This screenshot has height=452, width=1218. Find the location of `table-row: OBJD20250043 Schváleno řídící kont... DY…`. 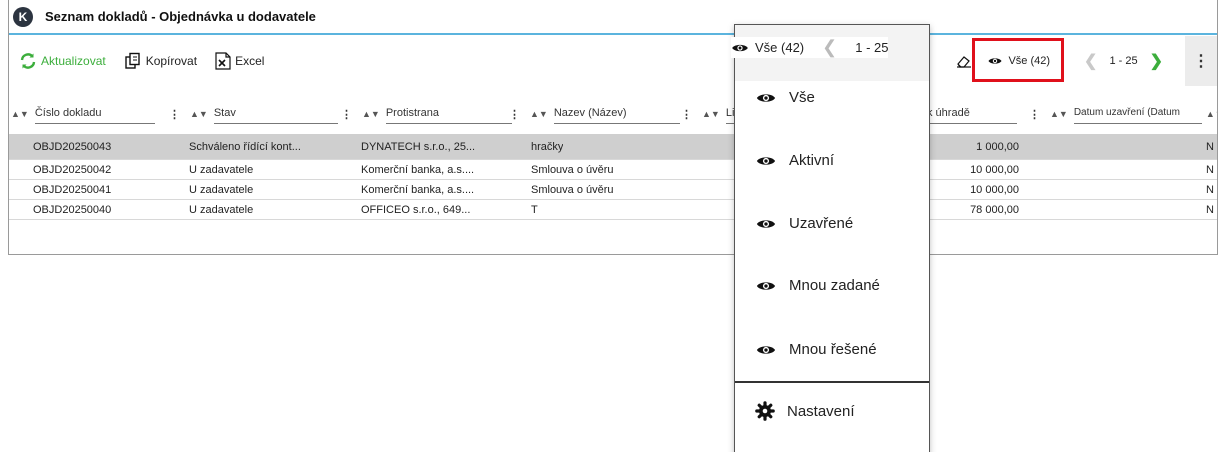

table-row: OBJD20250043 Schváleno řídící kont... DY… is located at coordinates (613, 147).